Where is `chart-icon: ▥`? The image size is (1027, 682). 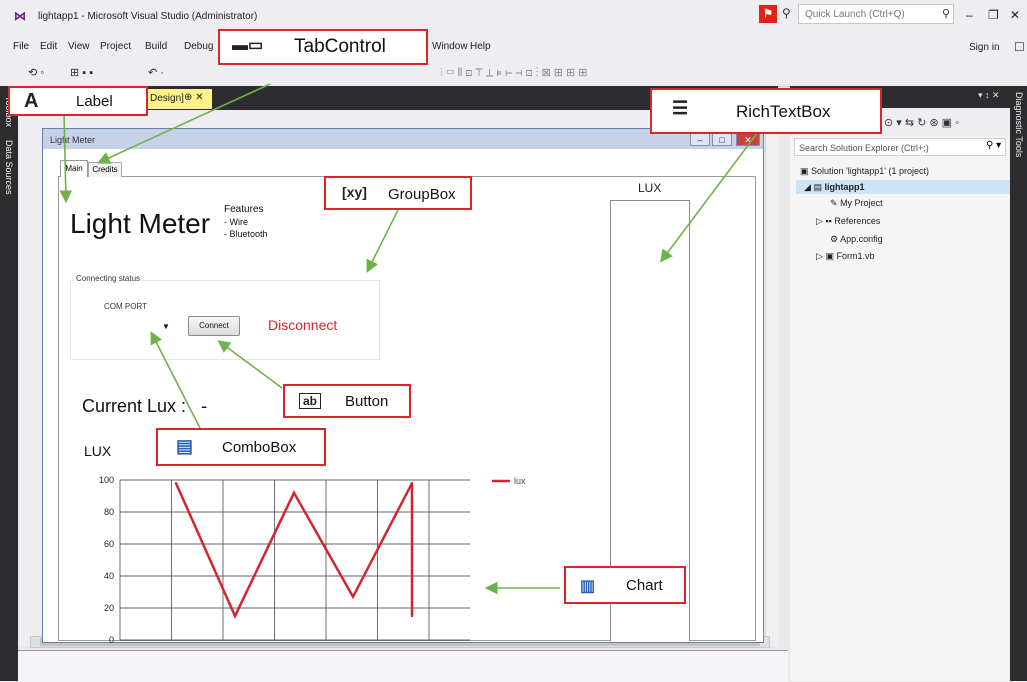
chart-icon: ▥ is located at coordinates (588, 586).